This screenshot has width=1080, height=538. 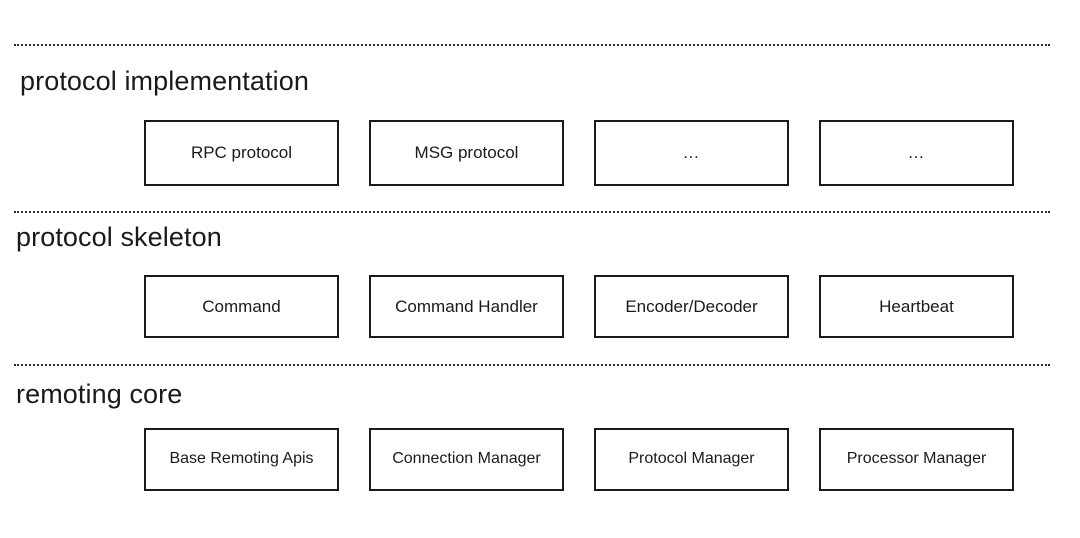 I want to click on box-label: Processor Manager, so click(x=916, y=459).